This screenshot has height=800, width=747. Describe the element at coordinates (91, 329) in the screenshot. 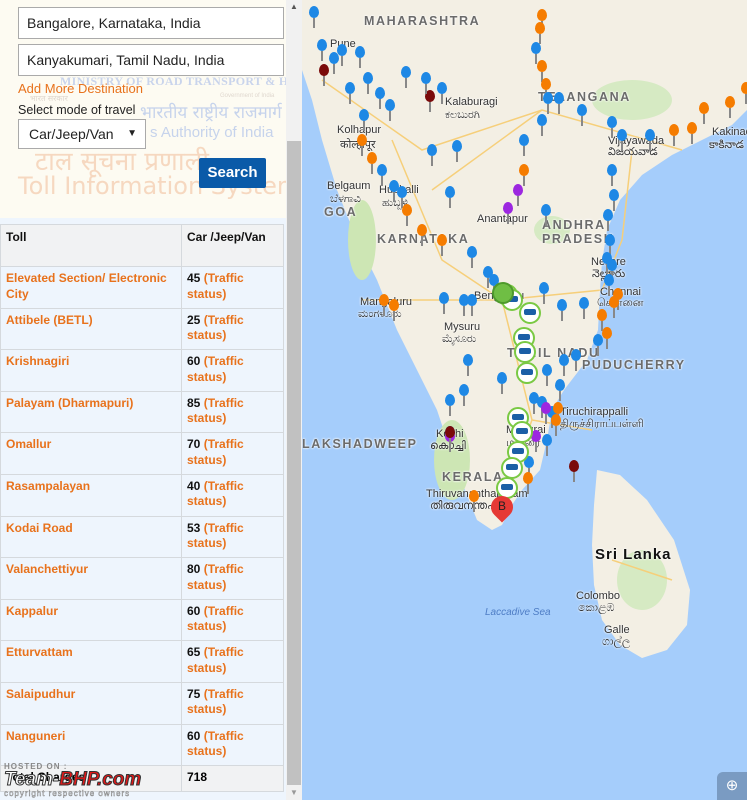

I see `toll-name-link: Attibele (BETL)` at that location.